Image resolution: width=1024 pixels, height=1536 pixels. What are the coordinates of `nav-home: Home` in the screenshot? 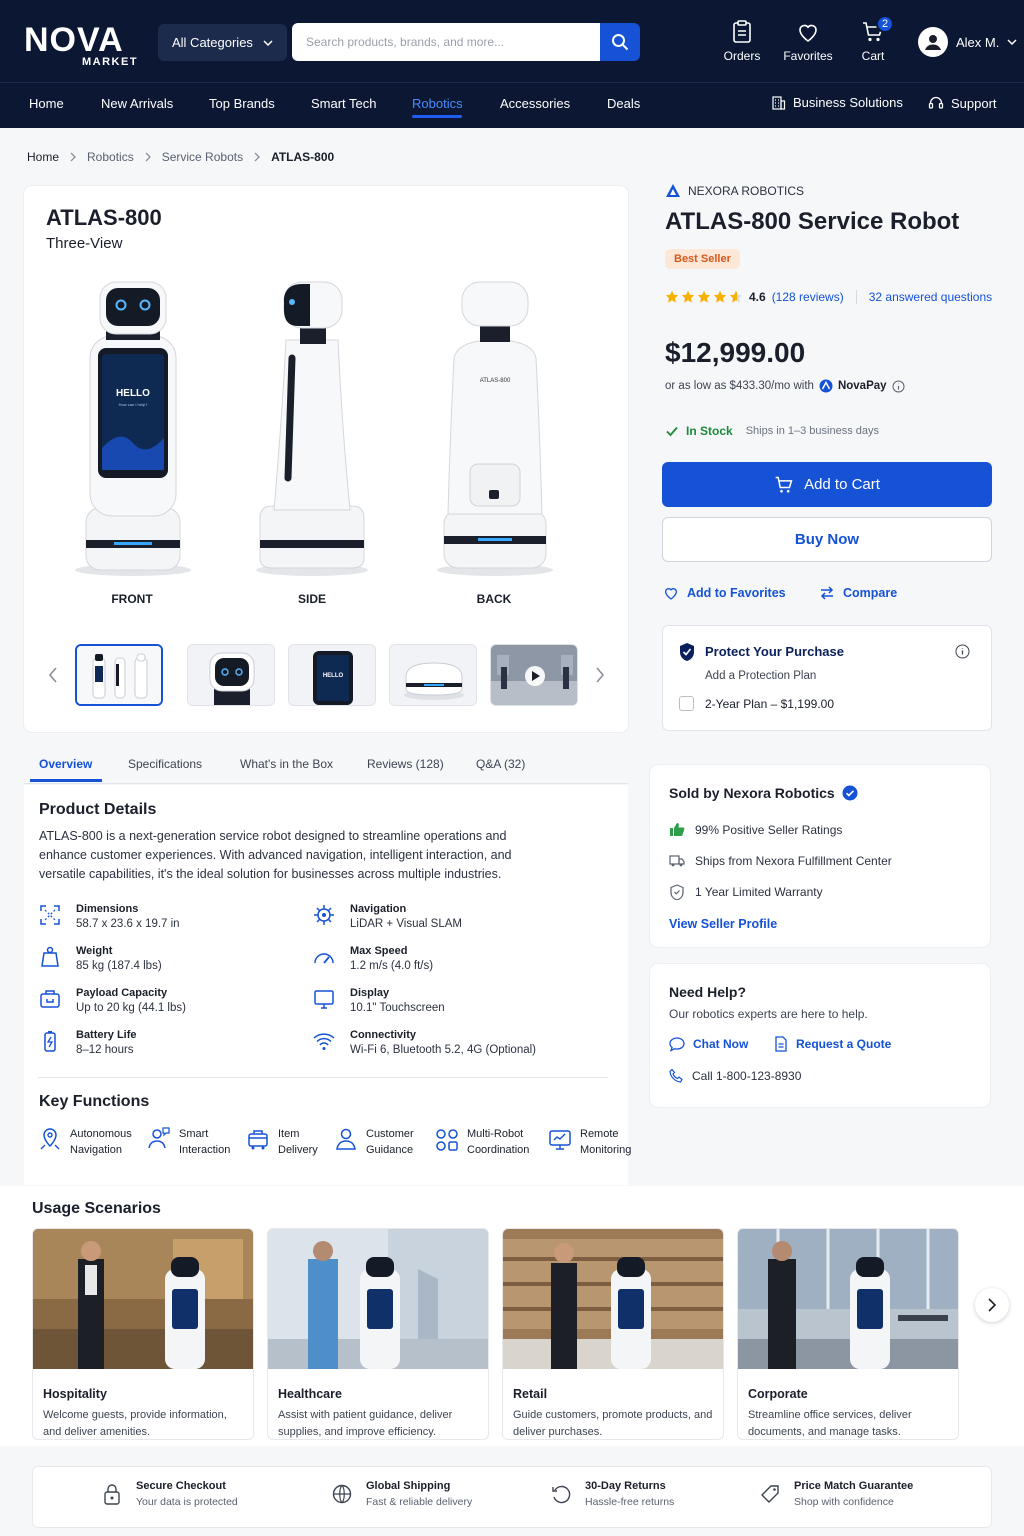 It's located at (46, 103).